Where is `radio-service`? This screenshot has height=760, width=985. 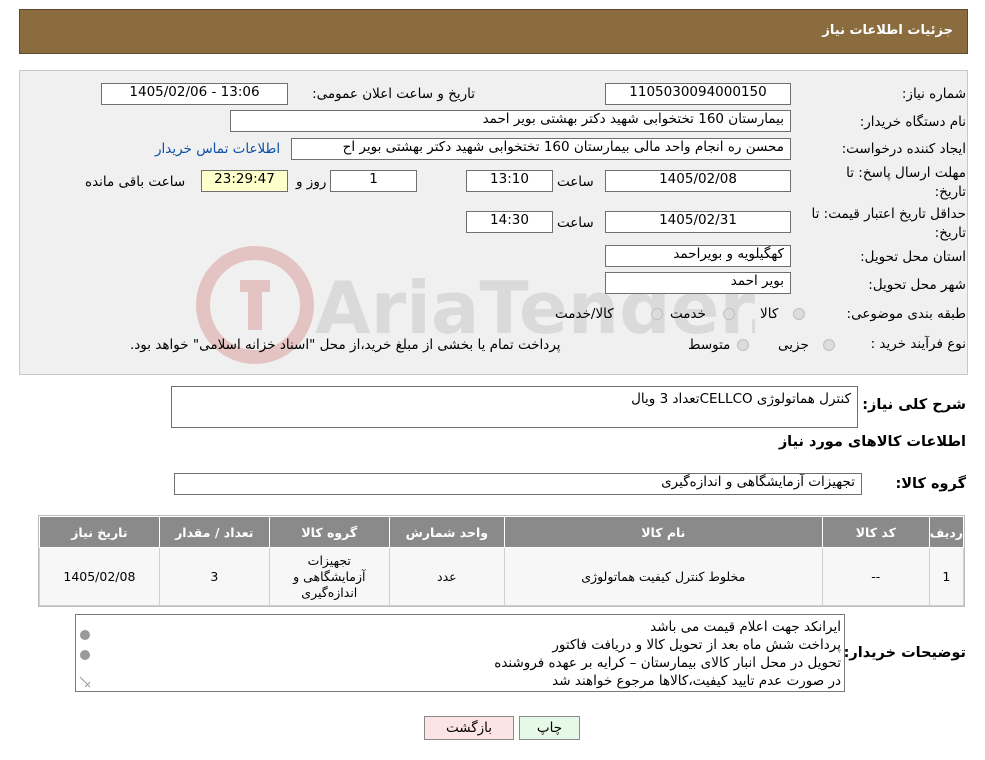
radio-service is located at coordinates (729, 314).